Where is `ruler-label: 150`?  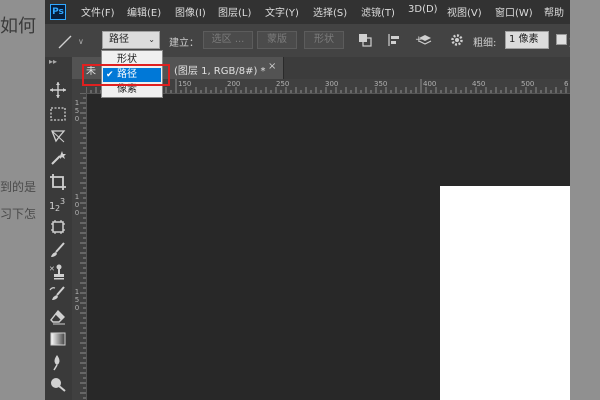
ruler-label: 150 is located at coordinates (185, 84).